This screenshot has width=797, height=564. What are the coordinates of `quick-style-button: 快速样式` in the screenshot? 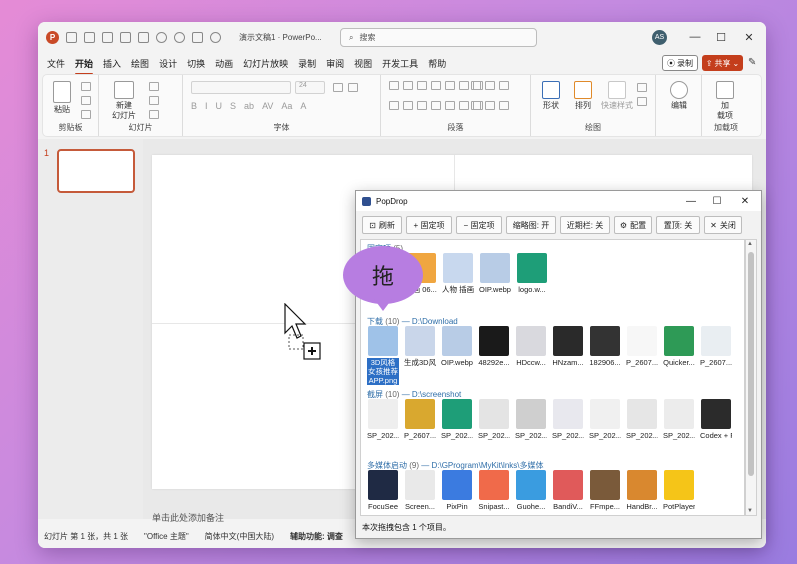 It's located at (617, 96).